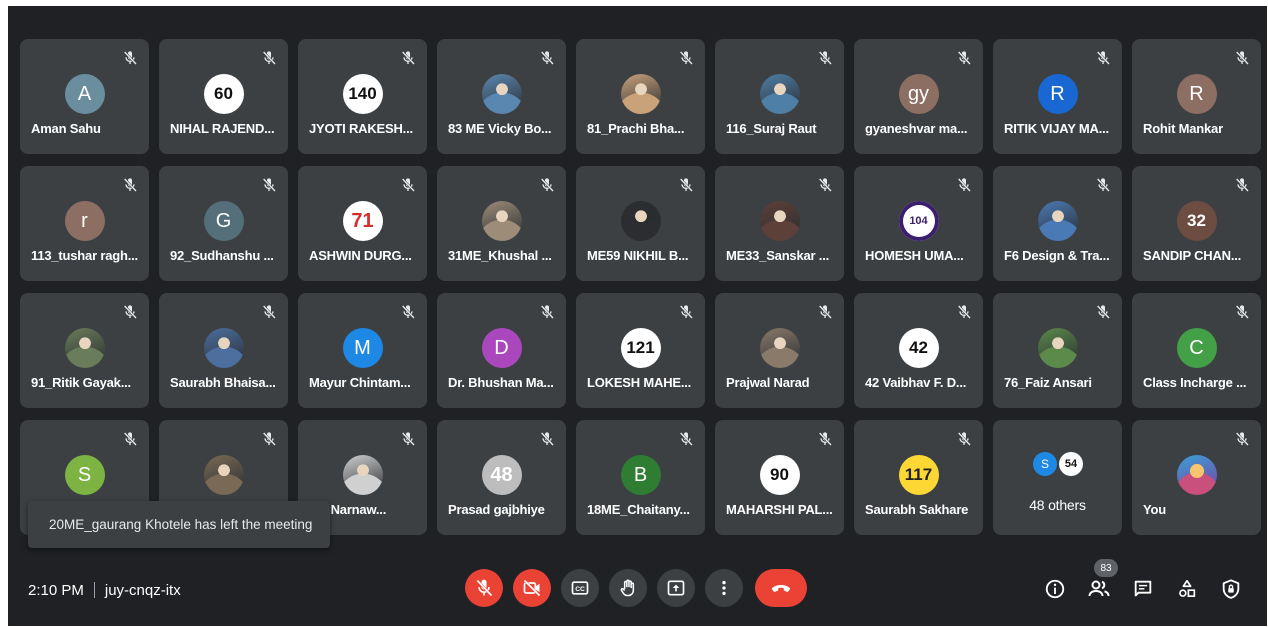 This screenshot has height=627, width=1268. What do you see at coordinates (1099, 588) in the screenshot?
I see `people-icon` at bounding box center [1099, 588].